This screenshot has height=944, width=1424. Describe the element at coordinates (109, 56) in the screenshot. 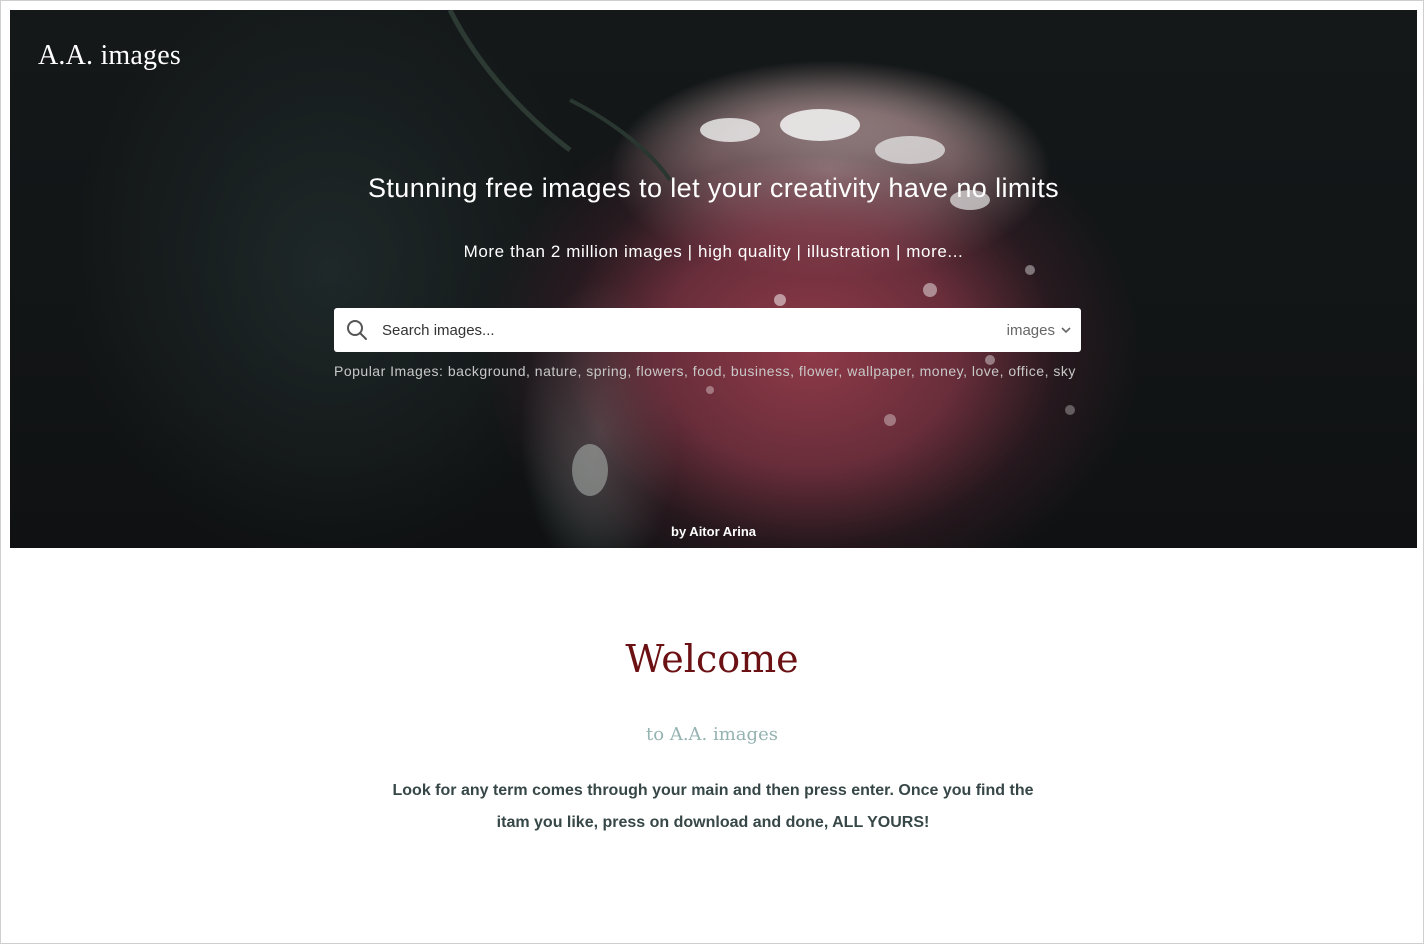

I see `site-logo: A.A. images` at that location.